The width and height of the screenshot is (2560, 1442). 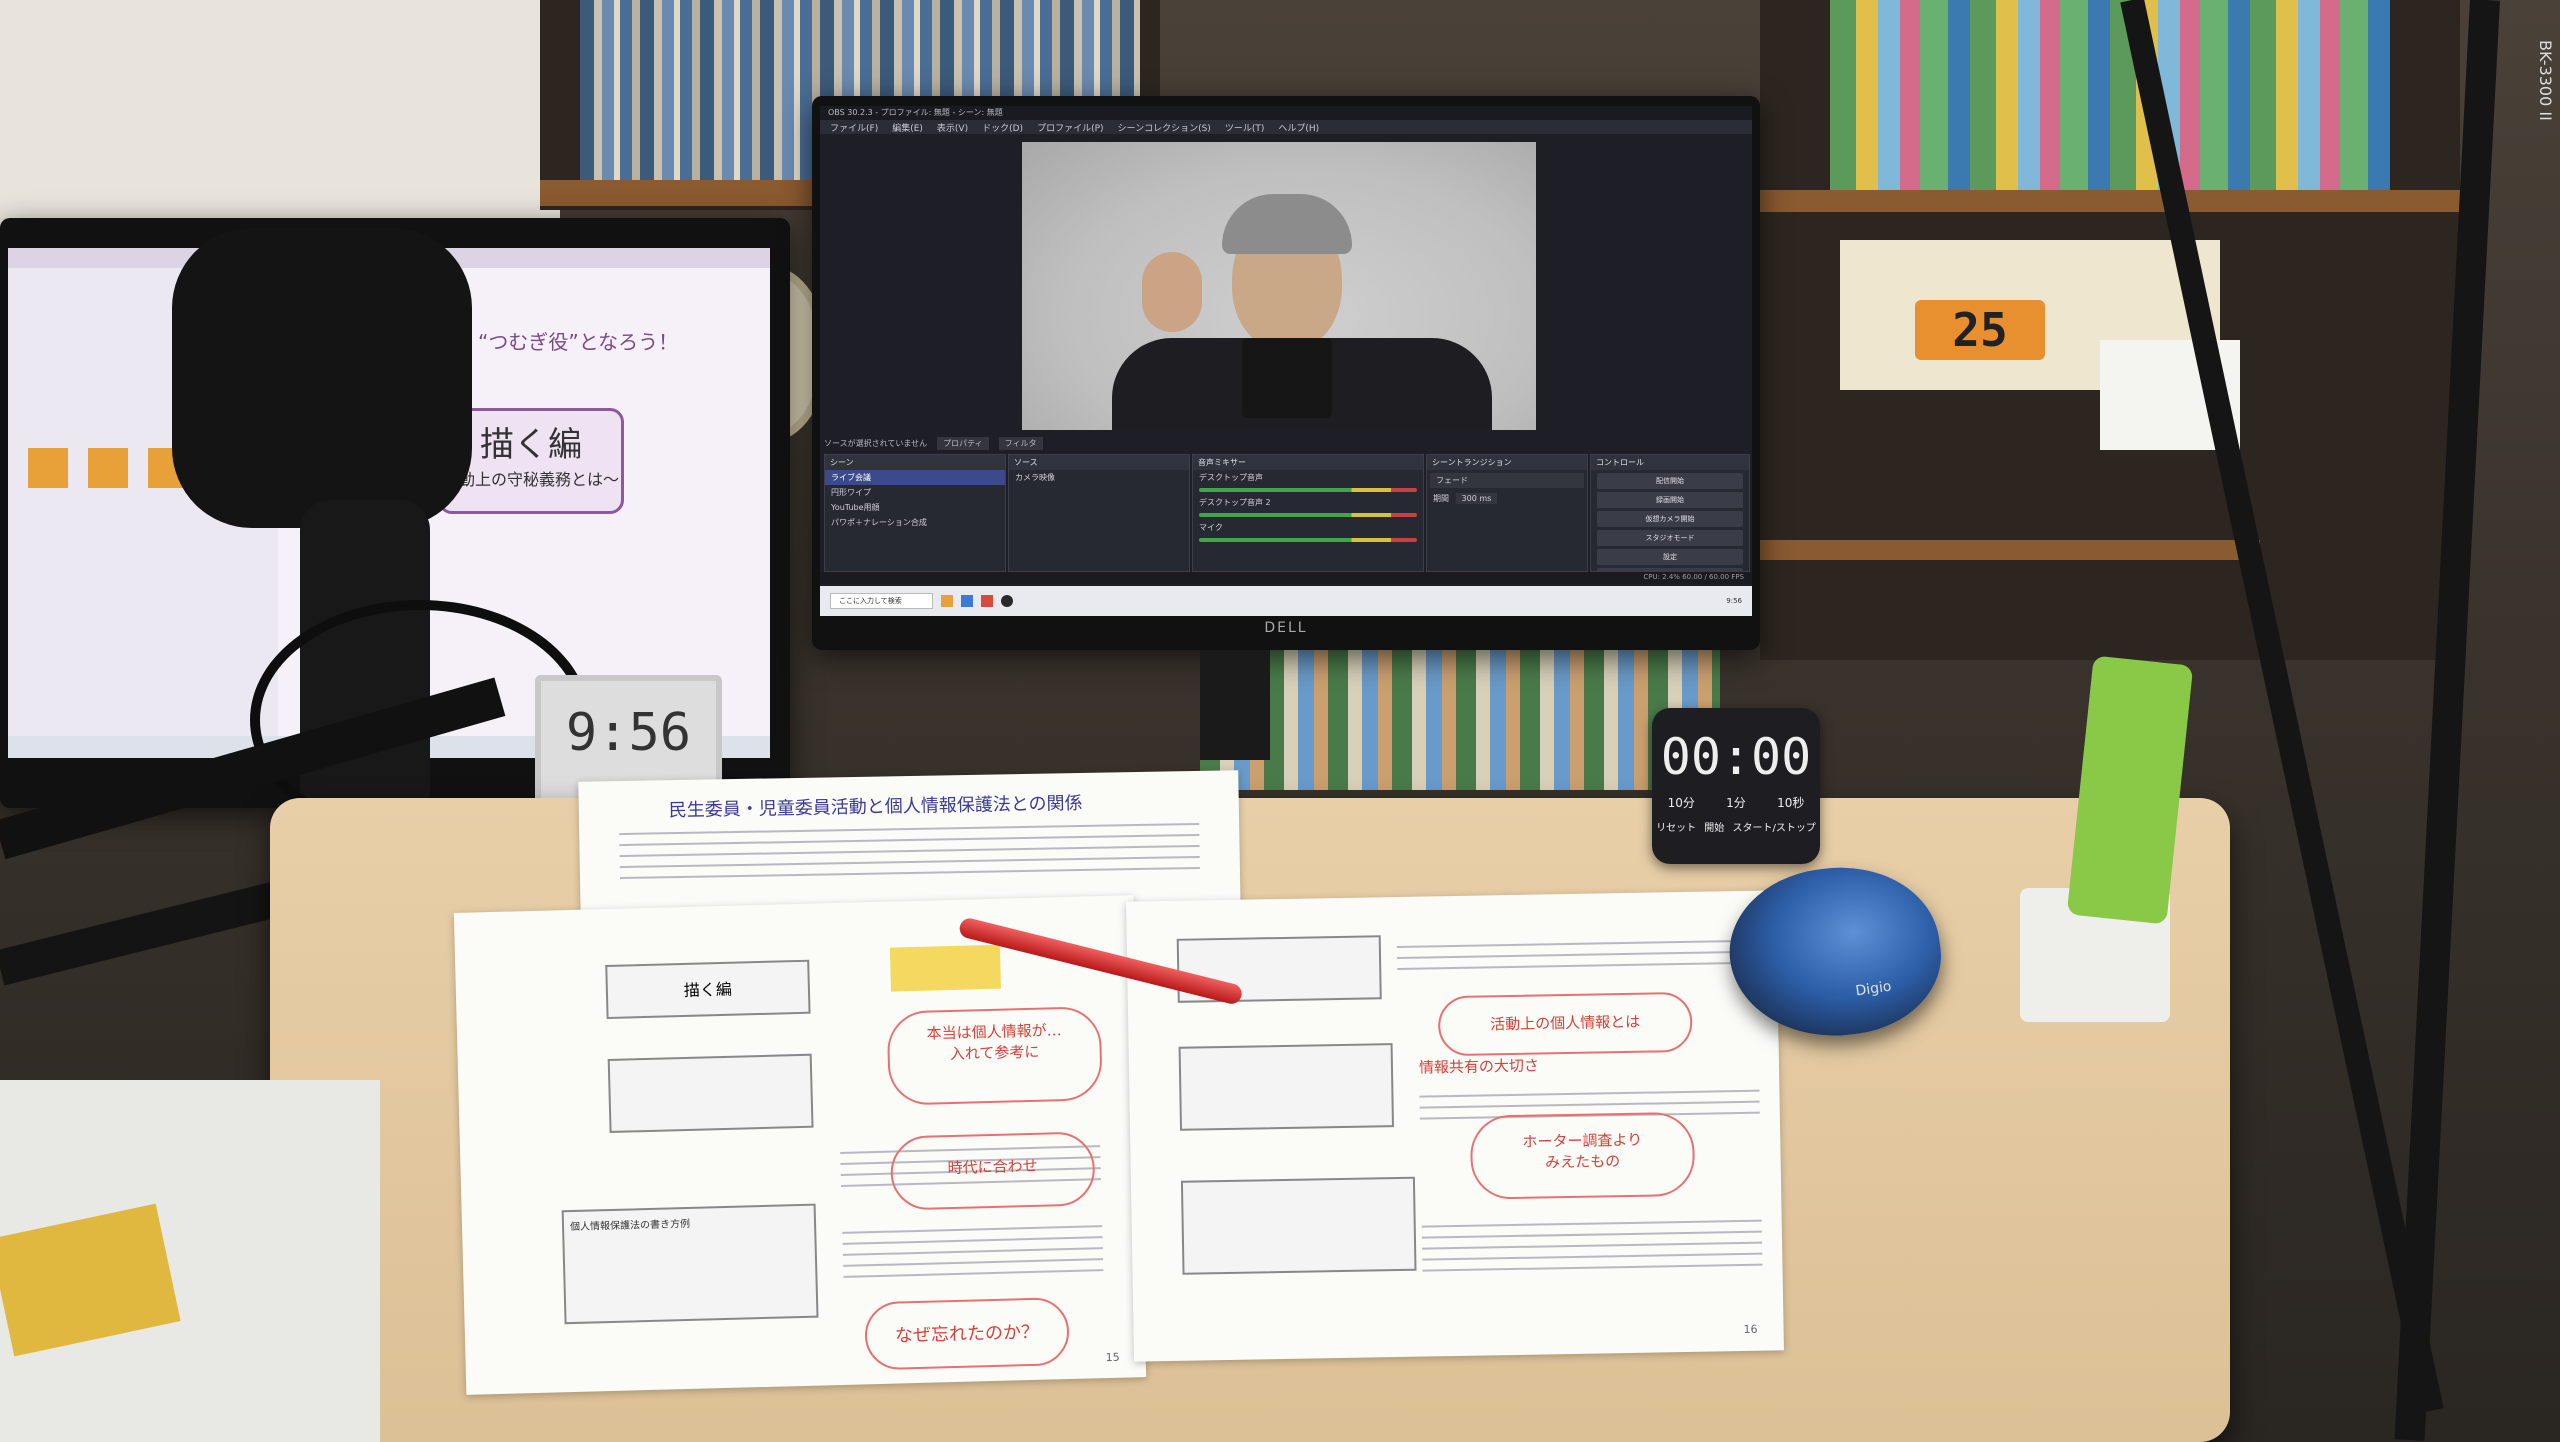 What do you see at coordinates (690, 1264) in the screenshot?
I see `slide-thumbnail: 個人情報保護法の書き方例` at bounding box center [690, 1264].